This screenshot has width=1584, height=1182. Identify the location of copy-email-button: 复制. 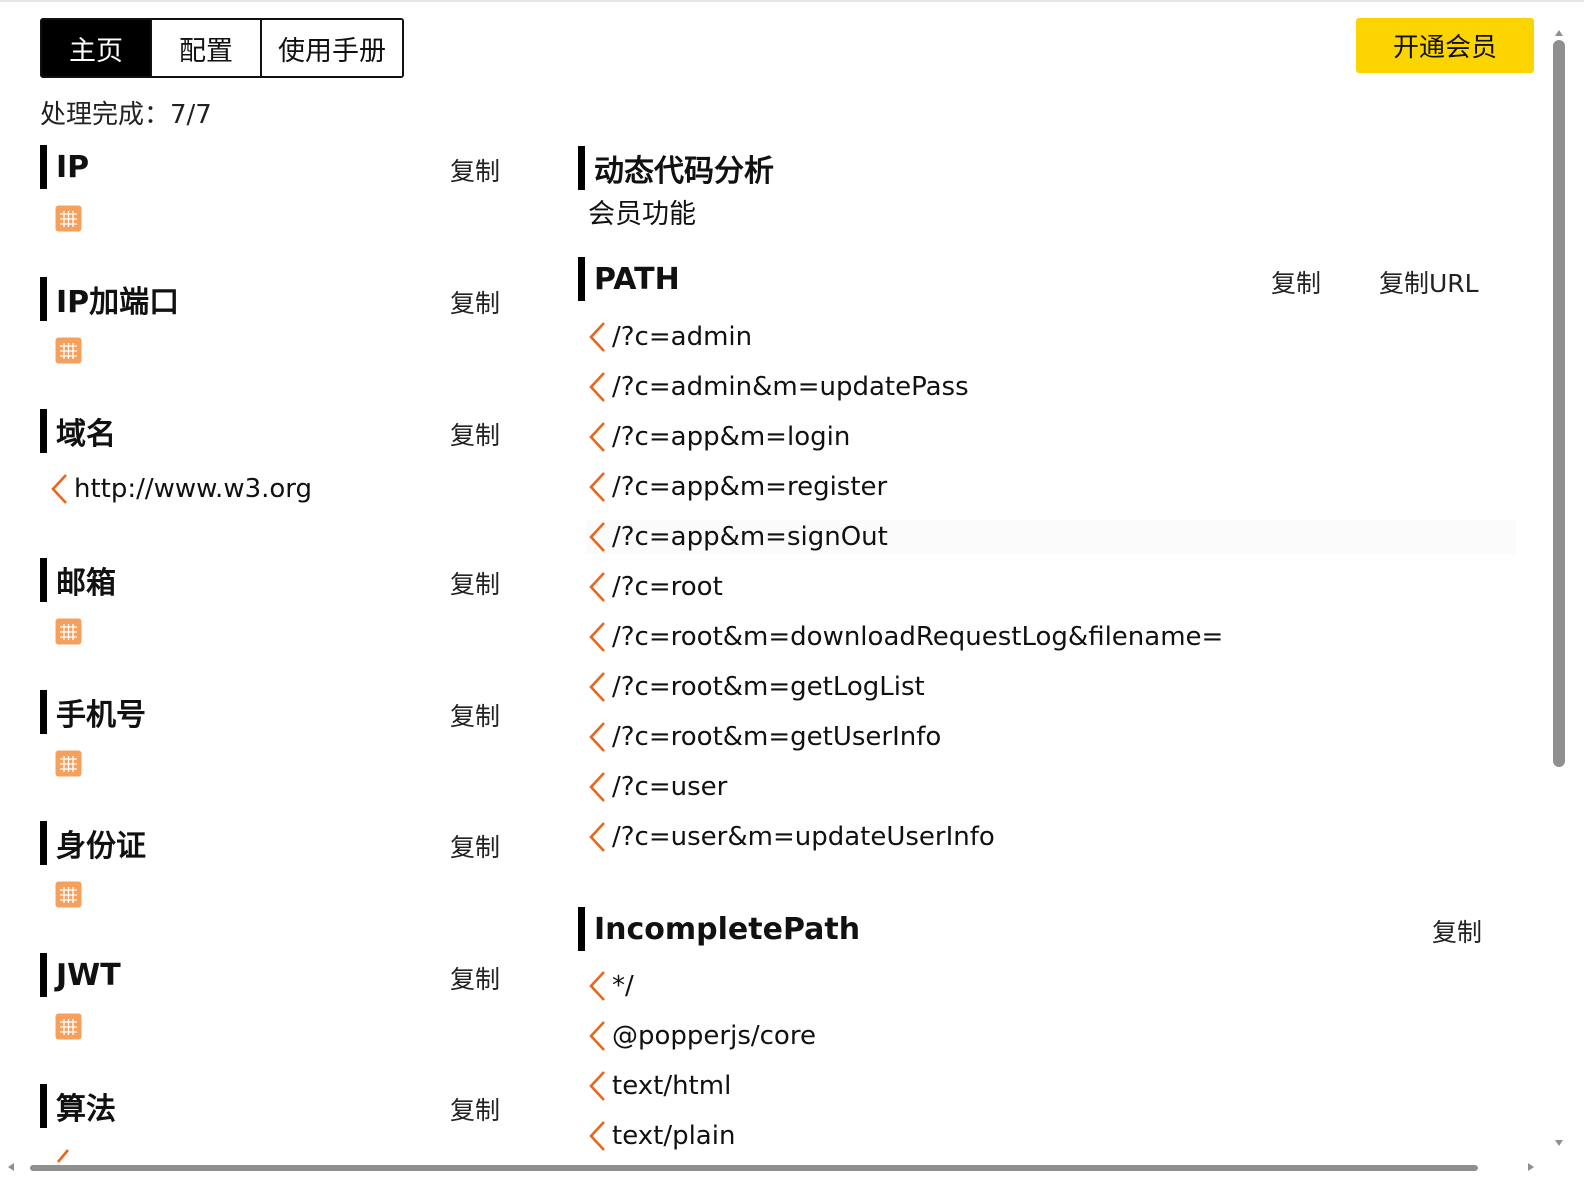
(475, 583).